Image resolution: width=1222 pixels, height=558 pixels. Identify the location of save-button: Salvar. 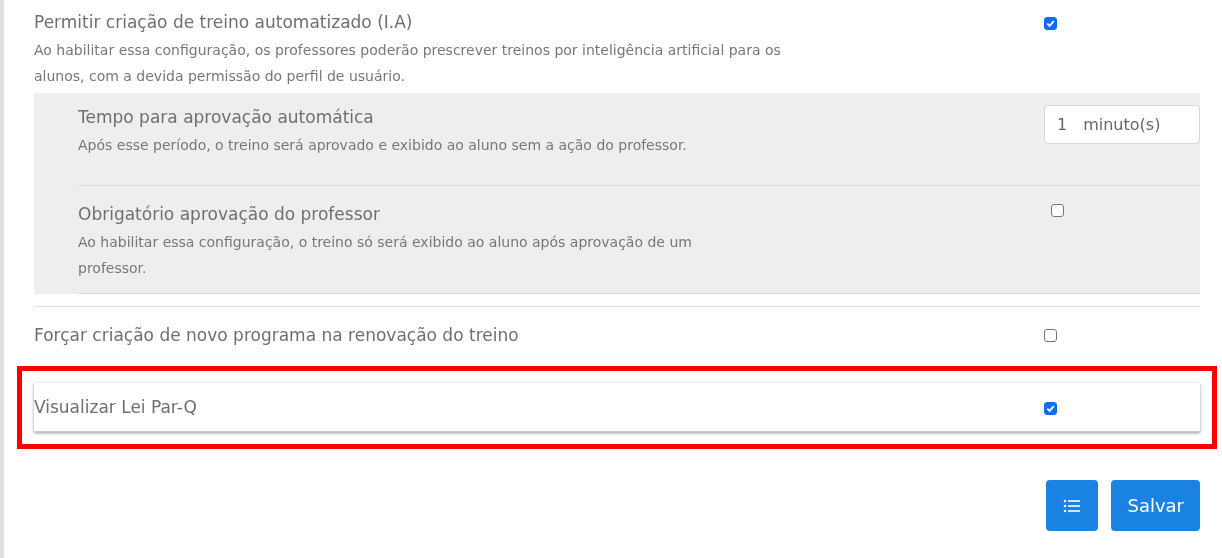
(1155, 505).